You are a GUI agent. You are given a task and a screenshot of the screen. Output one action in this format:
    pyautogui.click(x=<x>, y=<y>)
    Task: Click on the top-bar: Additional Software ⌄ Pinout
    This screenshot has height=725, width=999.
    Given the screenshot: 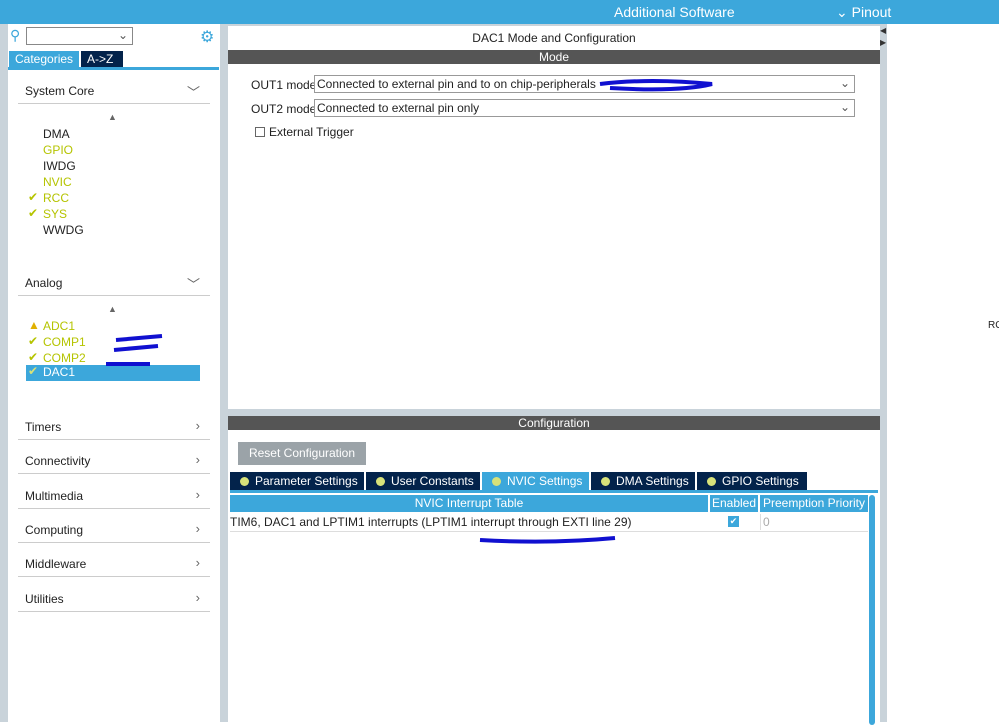 What is the action you would take?
    pyautogui.click(x=499, y=12)
    